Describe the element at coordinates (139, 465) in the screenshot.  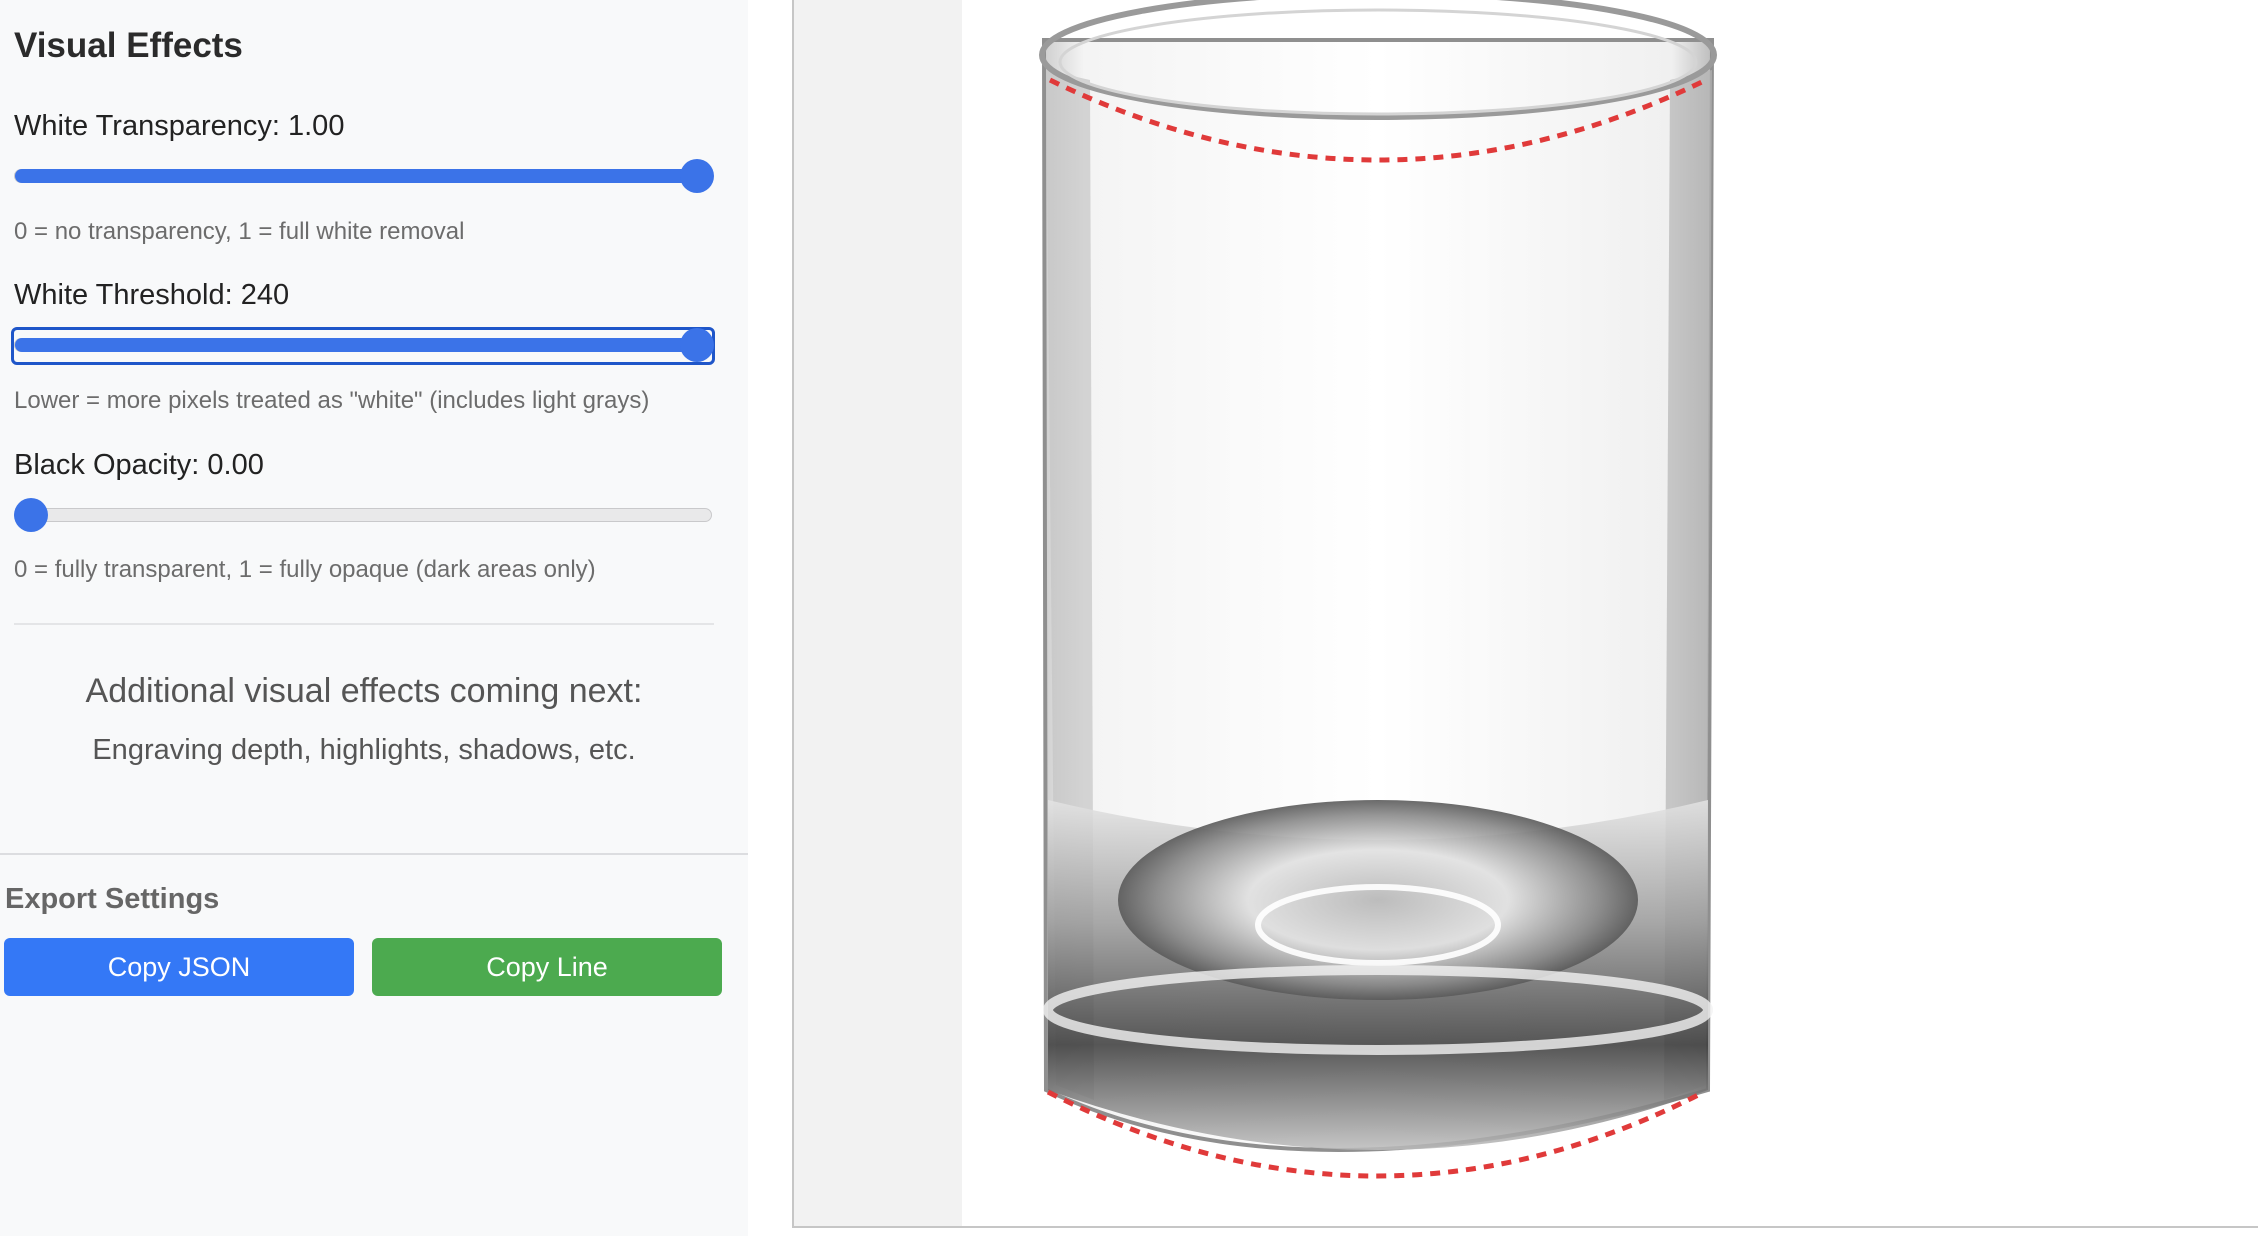
I see `black-opacity-label: Black Opacity: 0.00` at that location.